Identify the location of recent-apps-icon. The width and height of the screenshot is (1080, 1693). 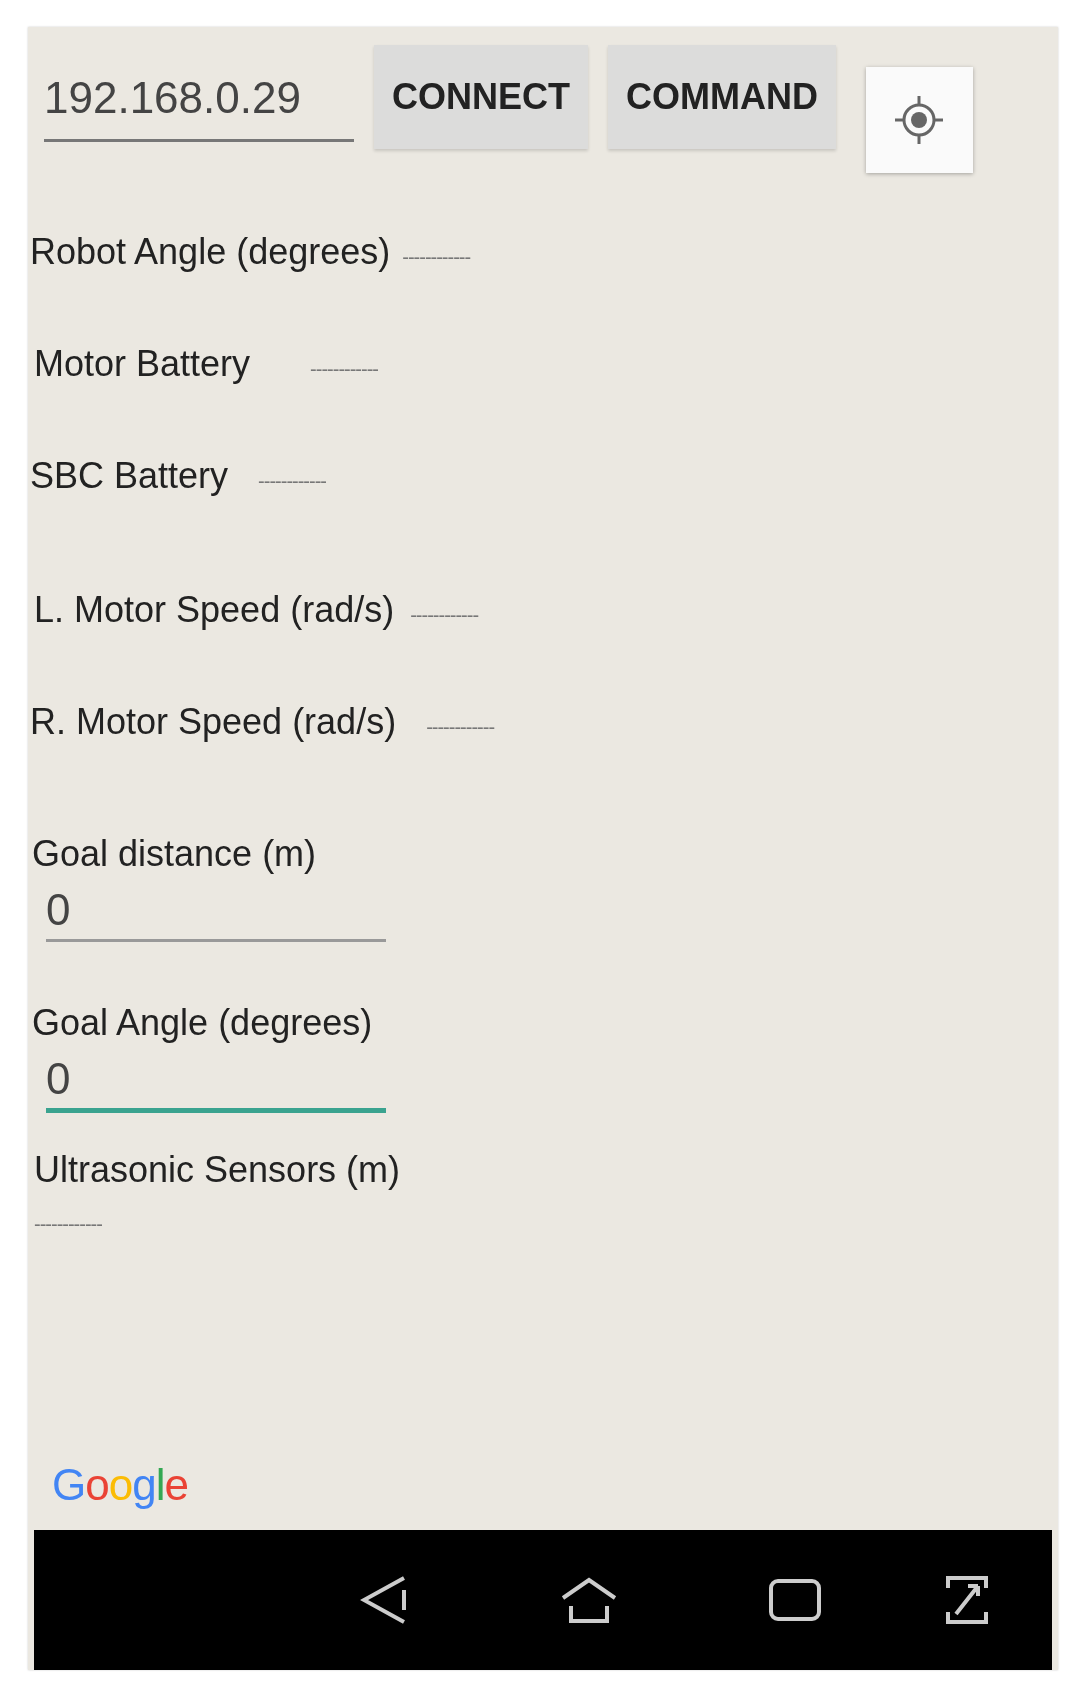
(795, 1600).